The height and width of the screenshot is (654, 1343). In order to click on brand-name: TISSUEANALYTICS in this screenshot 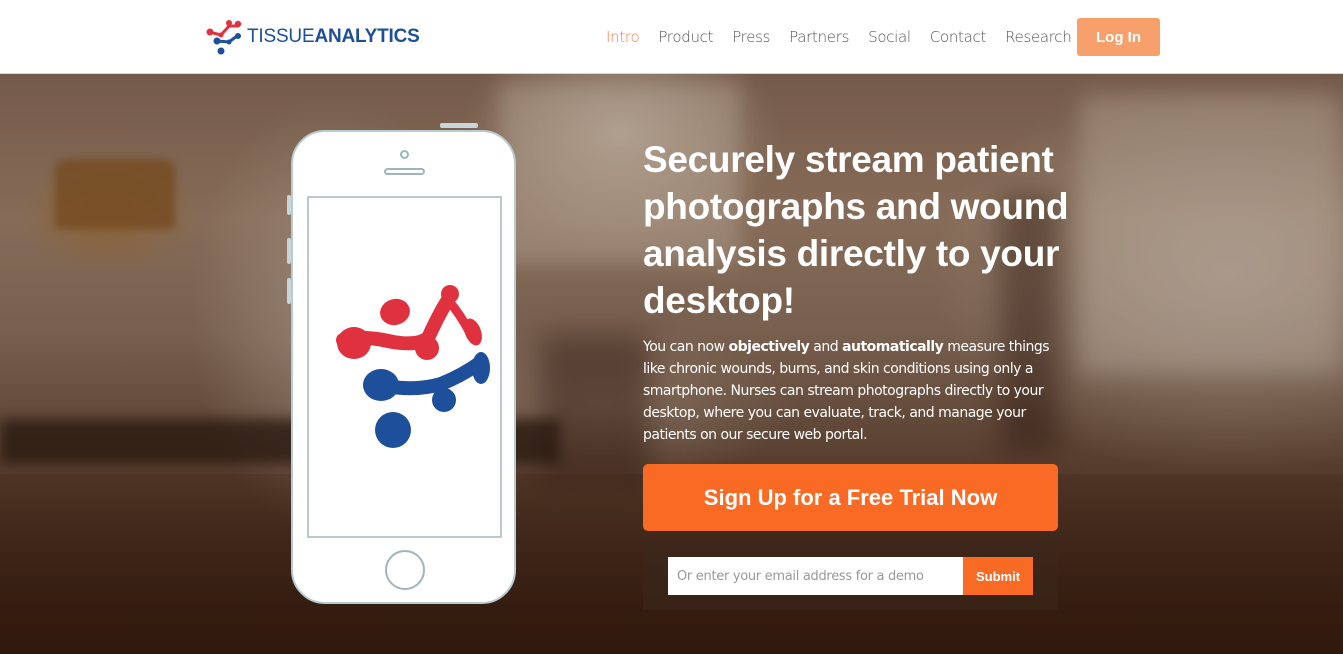, I will do `click(333, 37)`.